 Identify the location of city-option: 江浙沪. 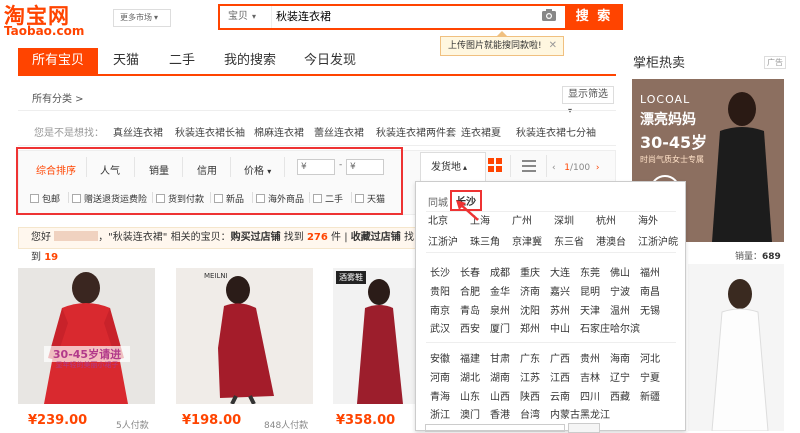
(443, 240).